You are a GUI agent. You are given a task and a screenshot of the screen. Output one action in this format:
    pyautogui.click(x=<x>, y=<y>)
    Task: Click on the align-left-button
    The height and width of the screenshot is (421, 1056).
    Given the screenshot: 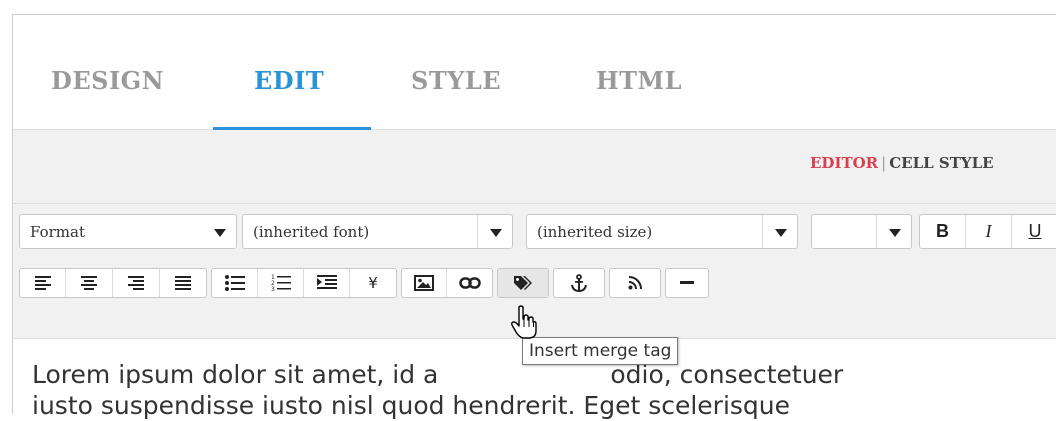 What is the action you would take?
    pyautogui.click(x=43, y=283)
    